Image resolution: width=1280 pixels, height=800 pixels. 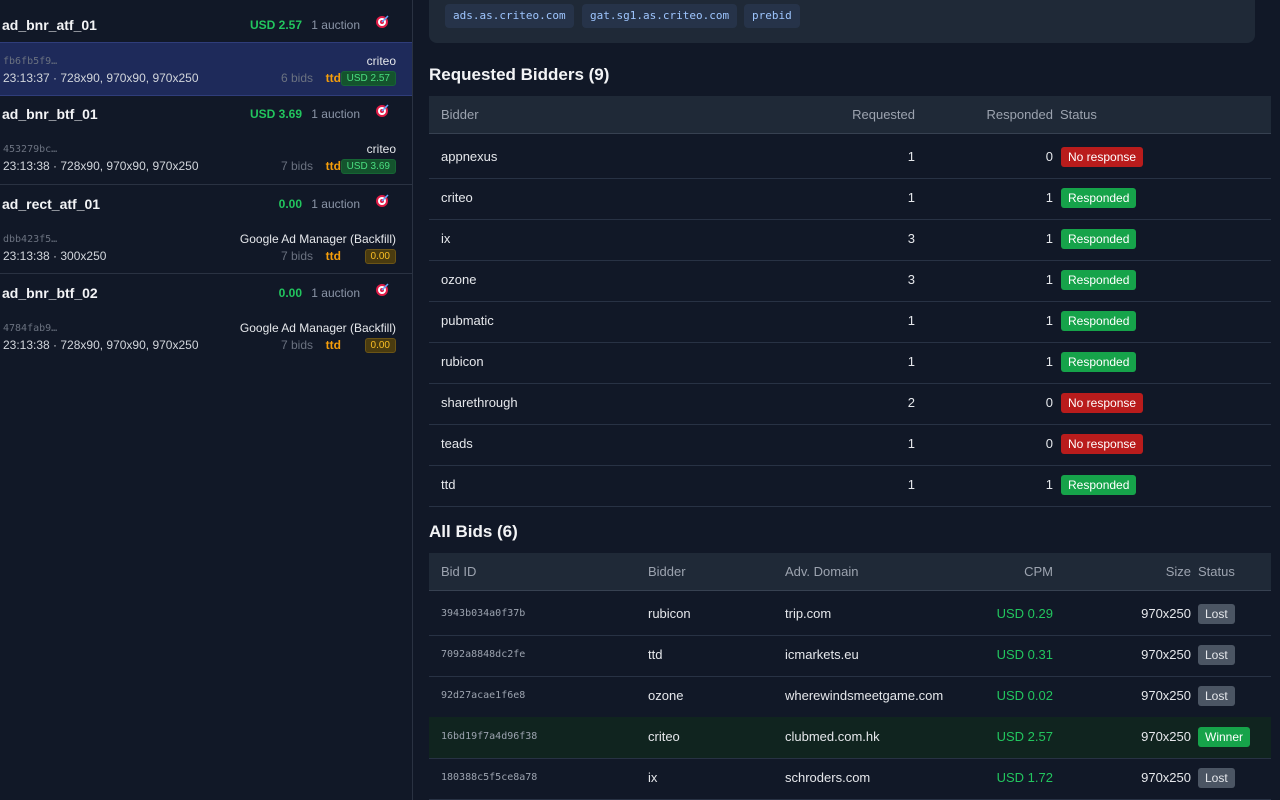 What do you see at coordinates (51, 204) in the screenshot?
I see `slot-name: ad_rect_atf_01` at bounding box center [51, 204].